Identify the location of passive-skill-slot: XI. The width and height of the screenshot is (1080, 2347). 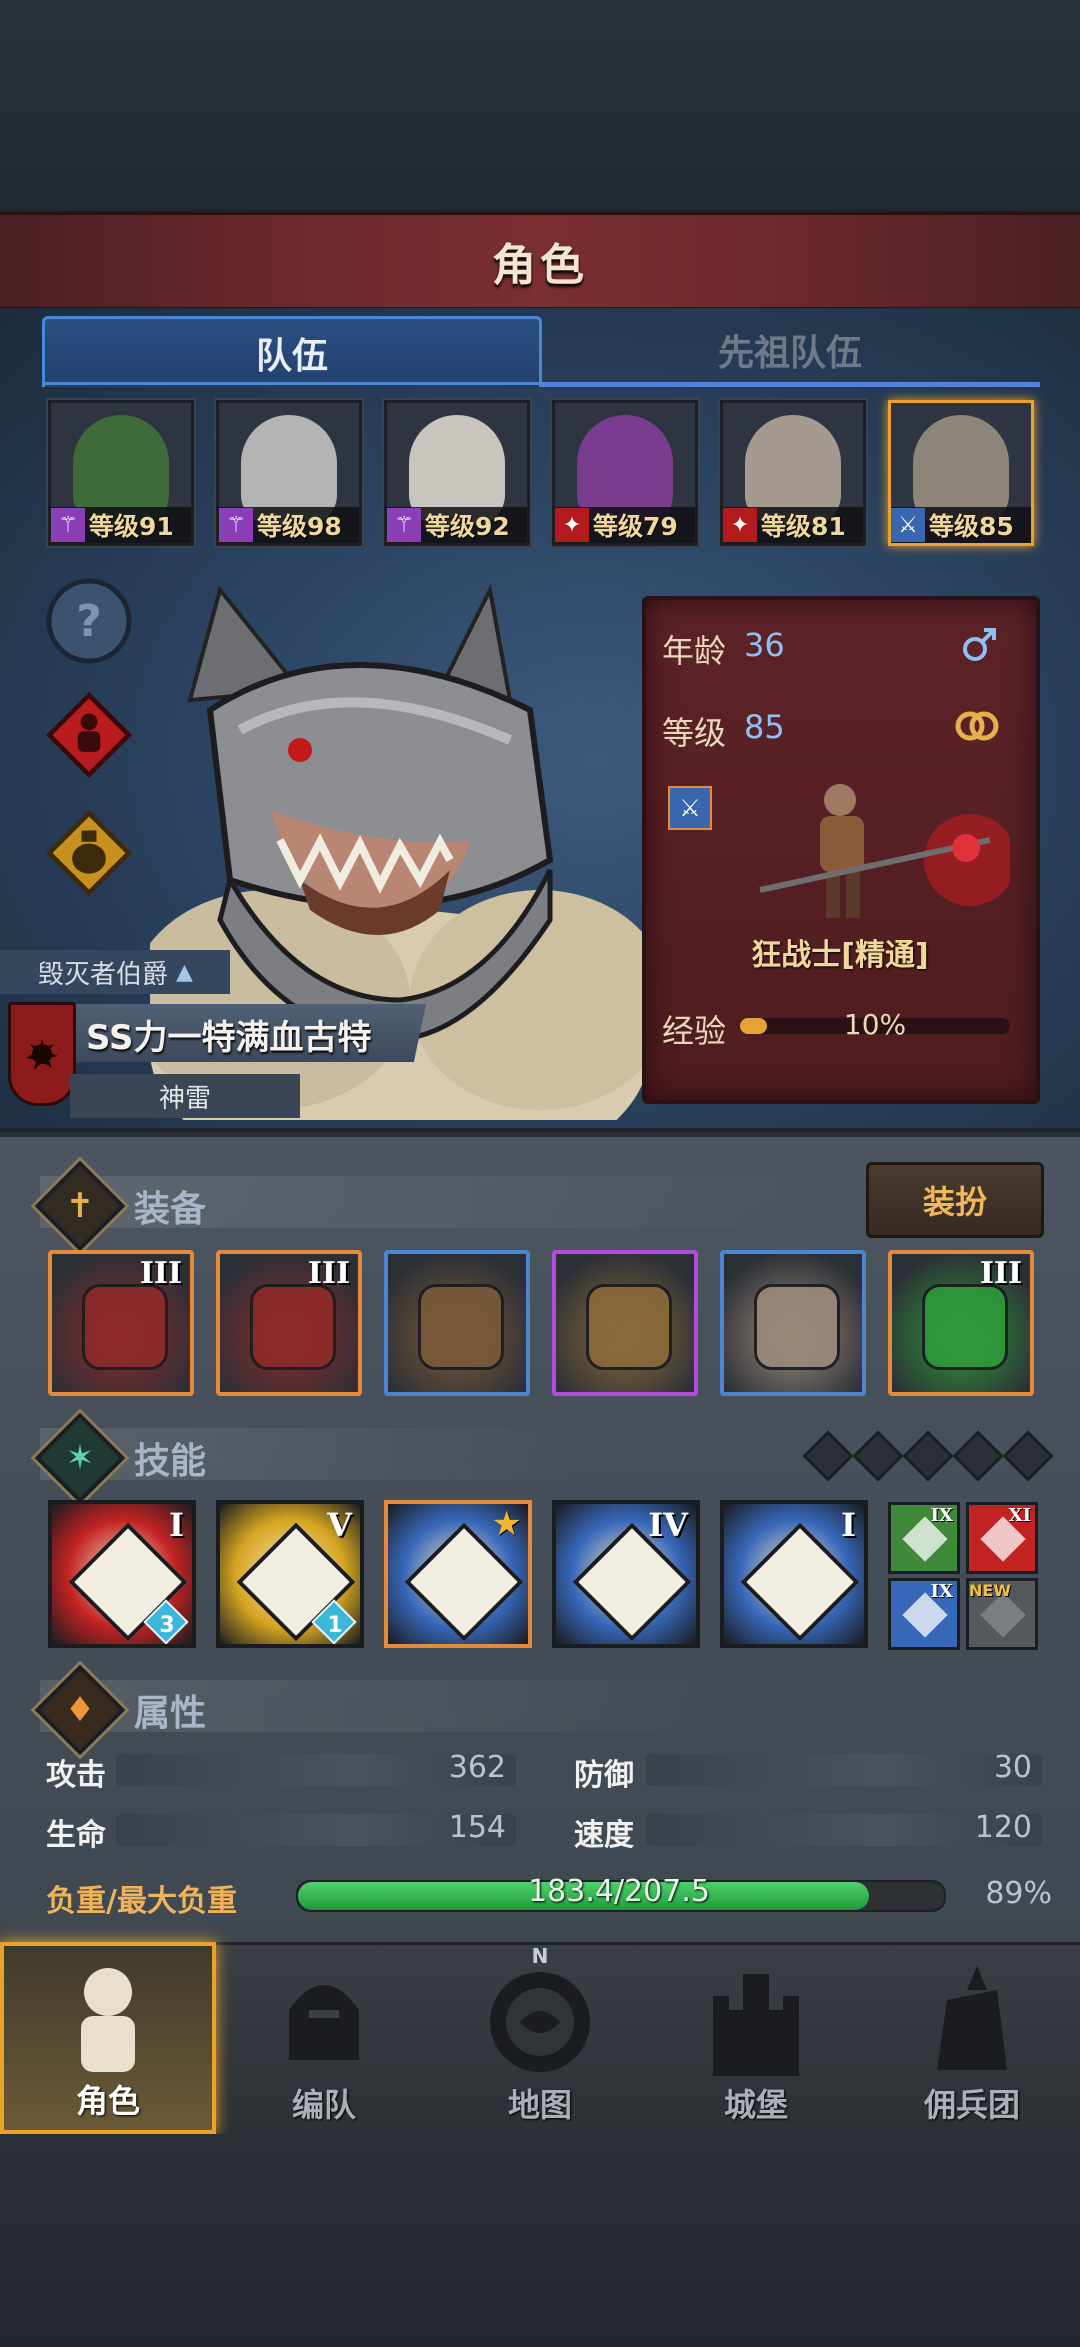
(1002, 1538).